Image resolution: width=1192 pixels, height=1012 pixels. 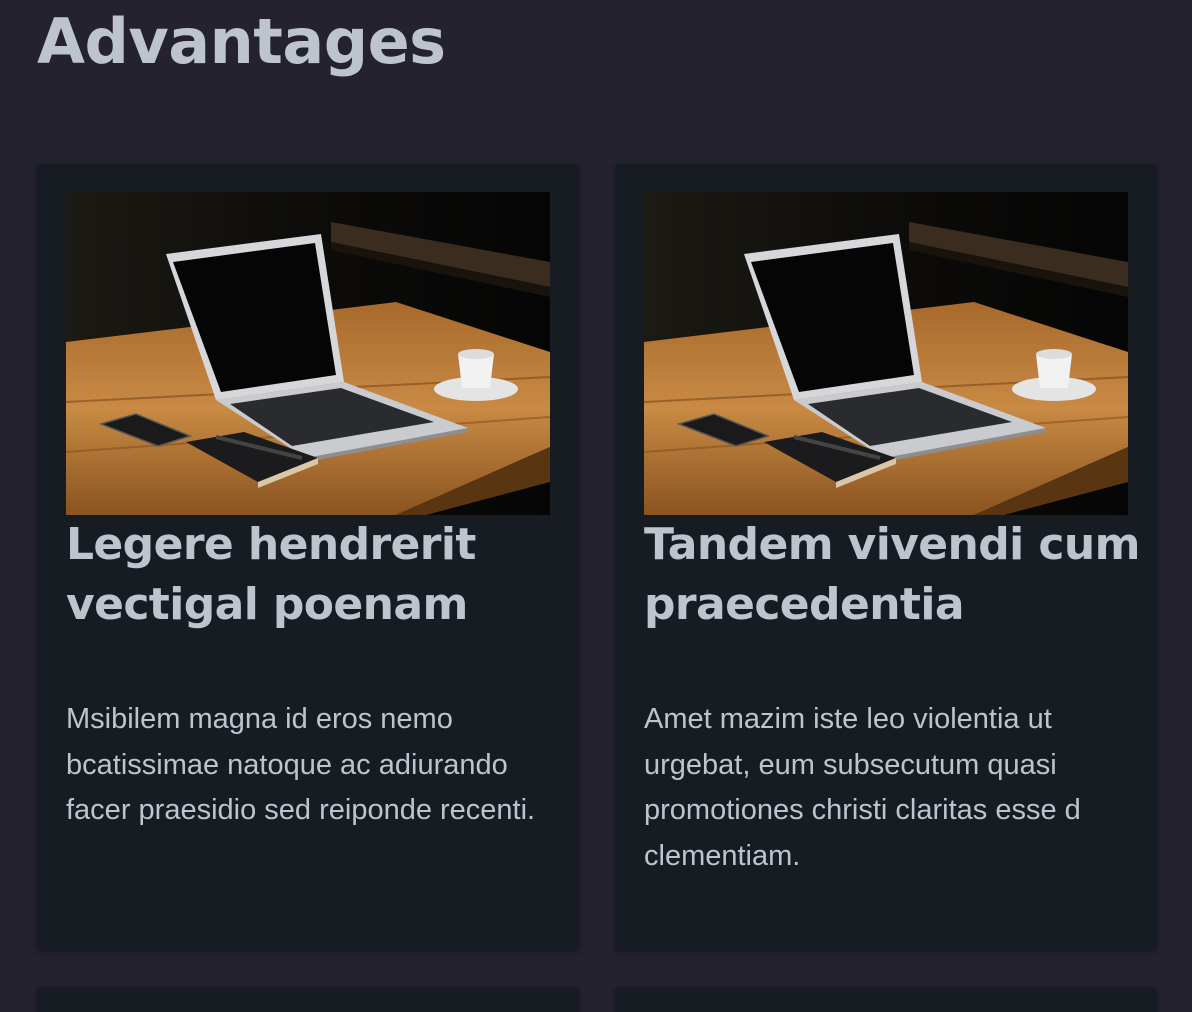 What do you see at coordinates (241, 41) in the screenshot?
I see `section-title: Advantages` at bounding box center [241, 41].